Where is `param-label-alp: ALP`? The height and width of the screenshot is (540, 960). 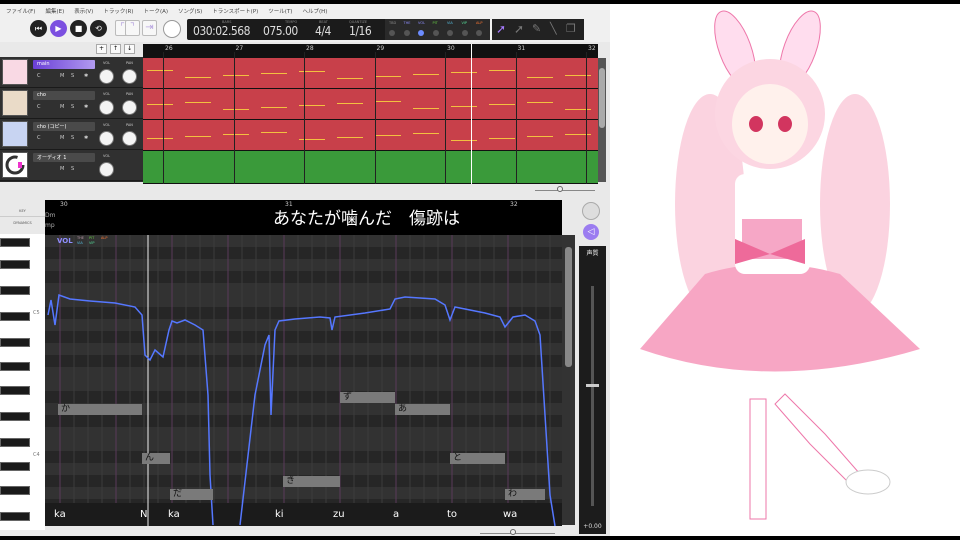
param-label-alp: ALP is located at coordinates (479, 23).